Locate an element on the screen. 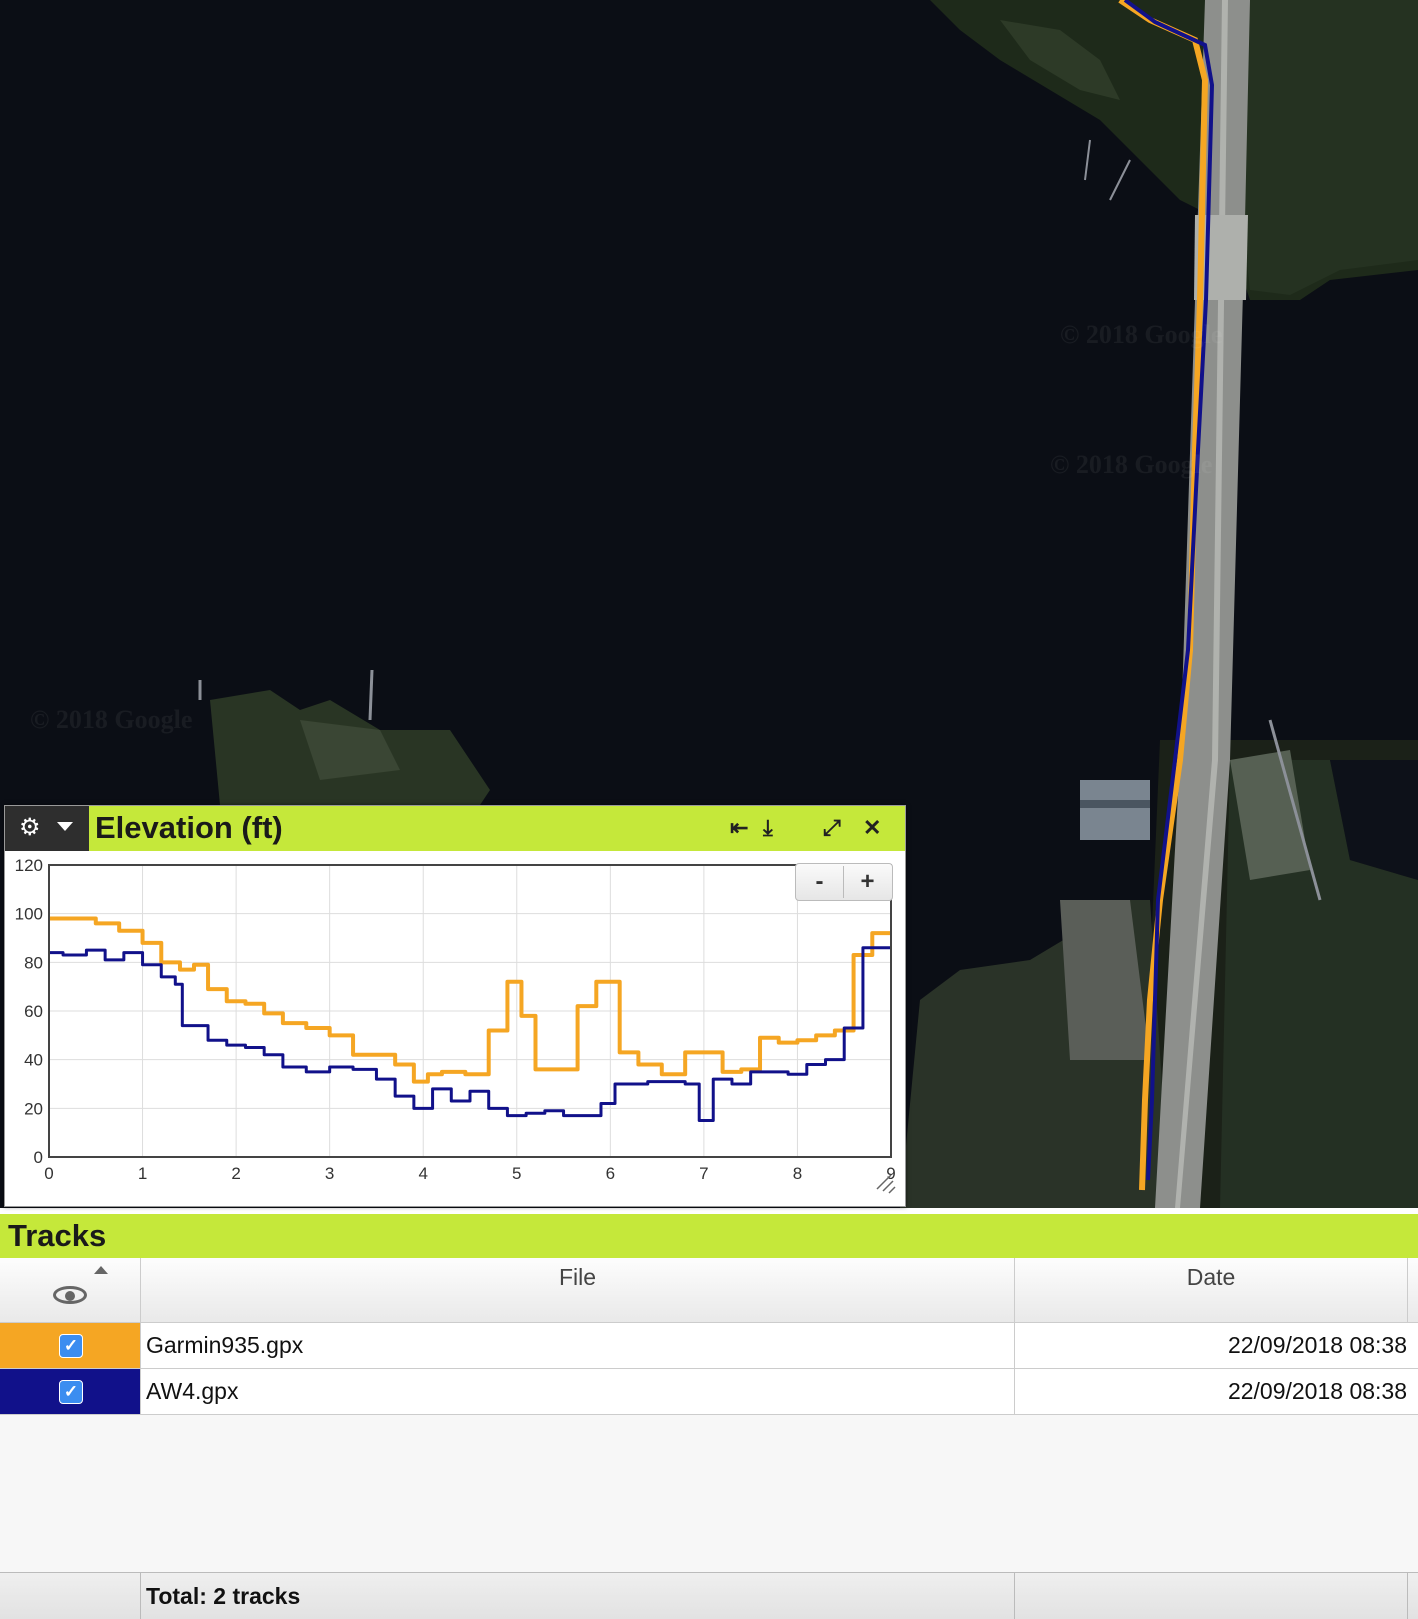  chart-zoom-controls: - + is located at coordinates (844, 882).